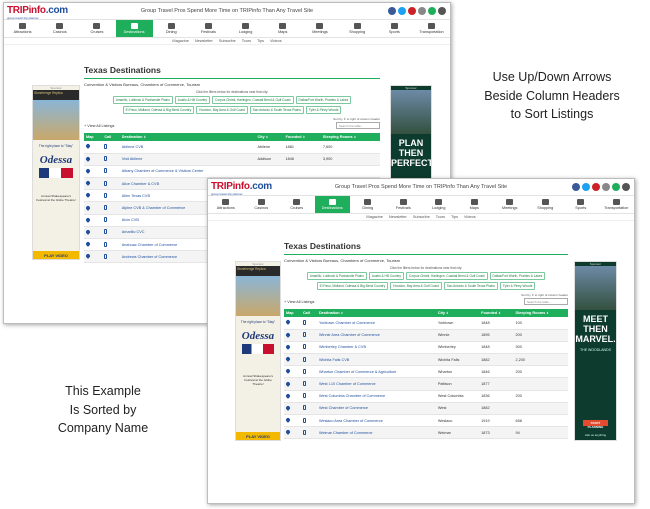 Image resolution: width=650 pixels, height=509 pixels. Describe the element at coordinates (308, 313) in the screenshot. I see `column-header-call: Call` at that location.